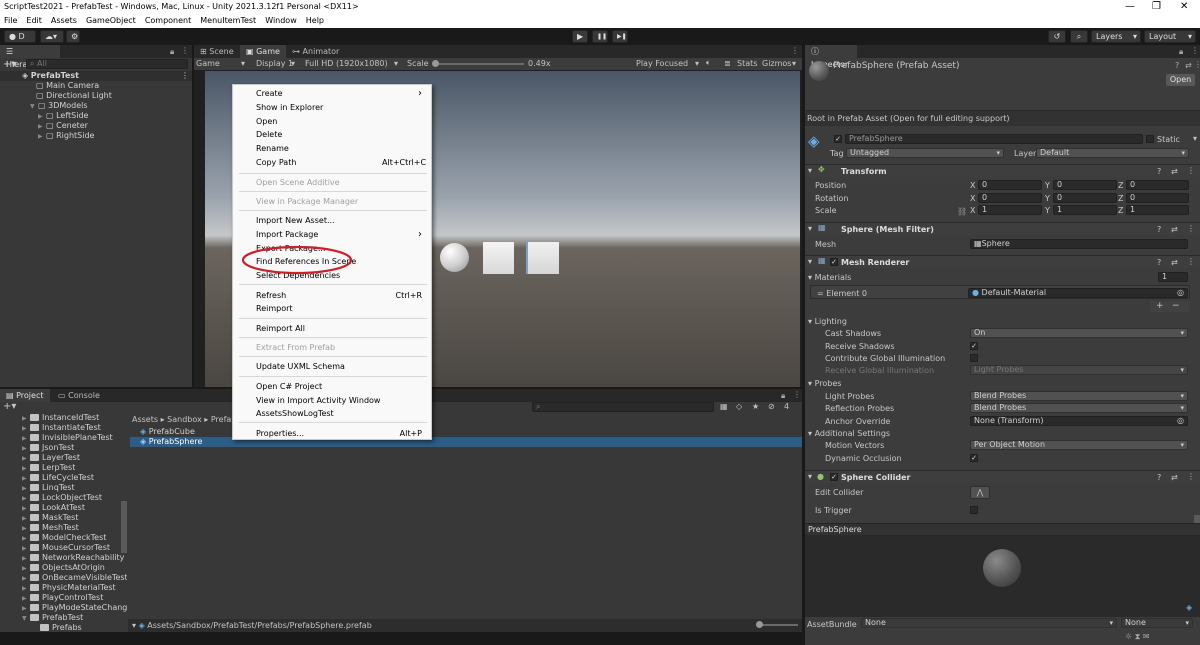  What do you see at coordinates (67, 438) in the screenshot?
I see `folder-item: ▶ InvisiblePlaneTest` at bounding box center [67, 438].